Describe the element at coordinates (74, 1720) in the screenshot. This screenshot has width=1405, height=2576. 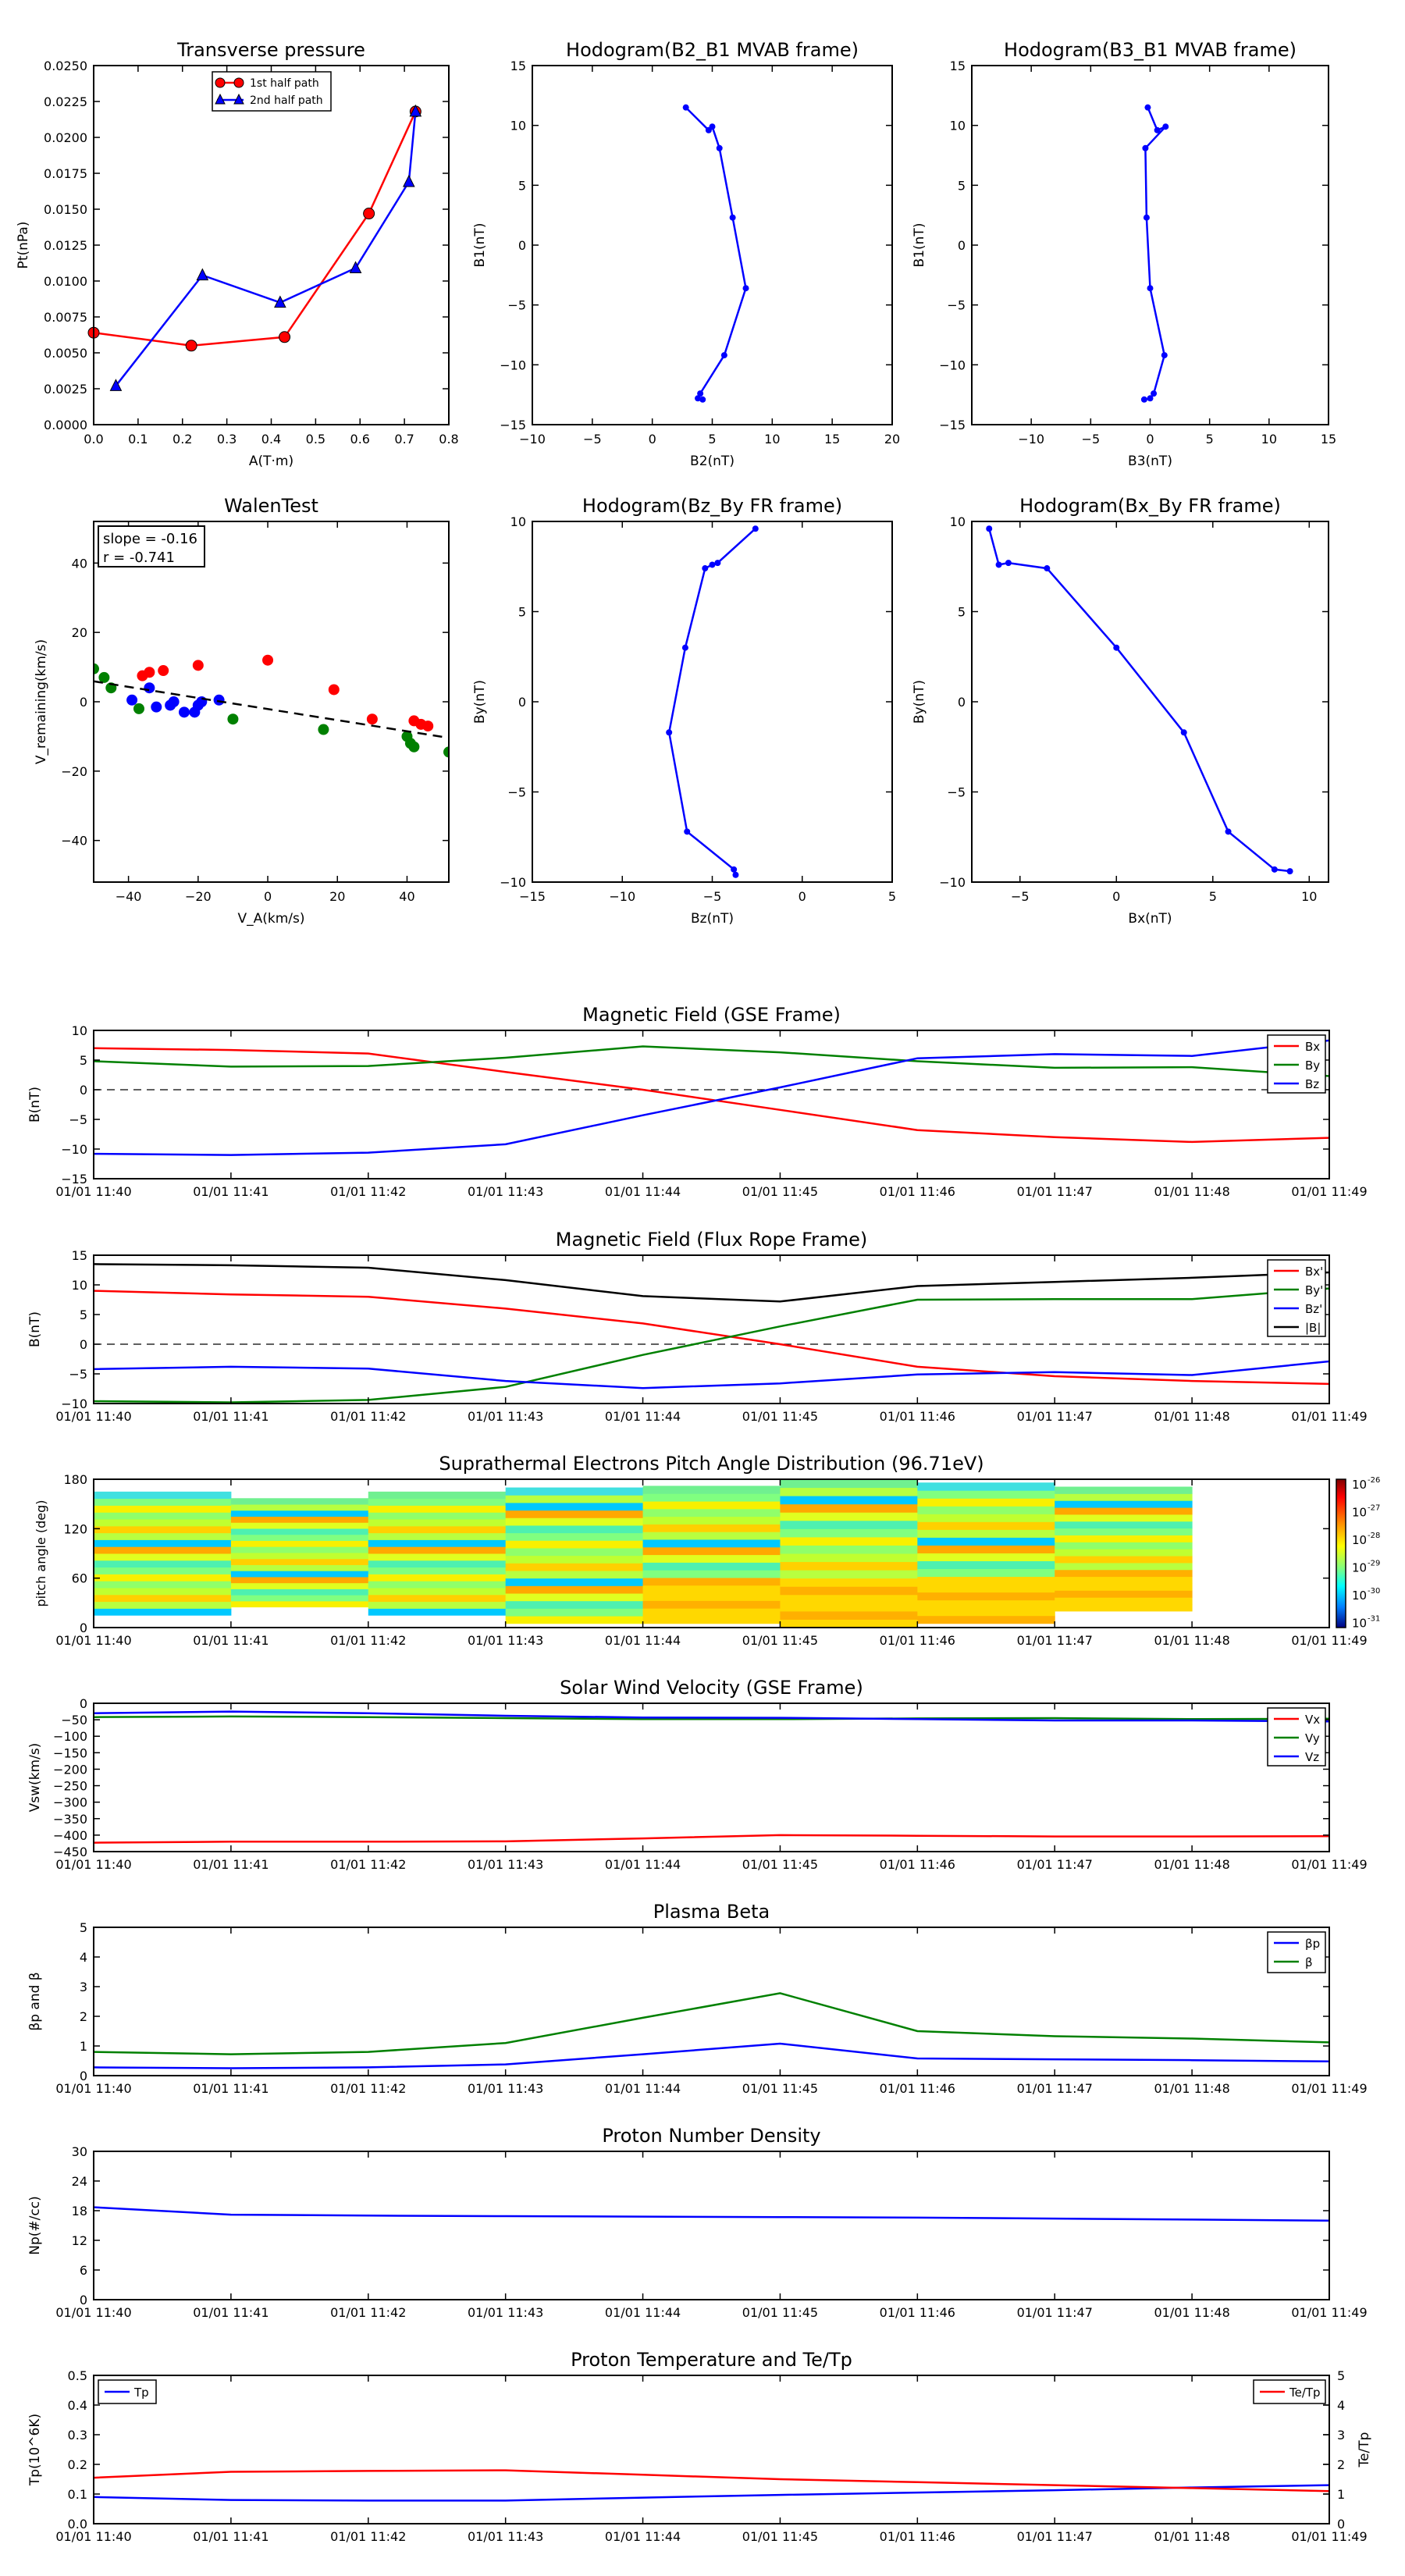
I see `y-tick-label: −50` at that location.